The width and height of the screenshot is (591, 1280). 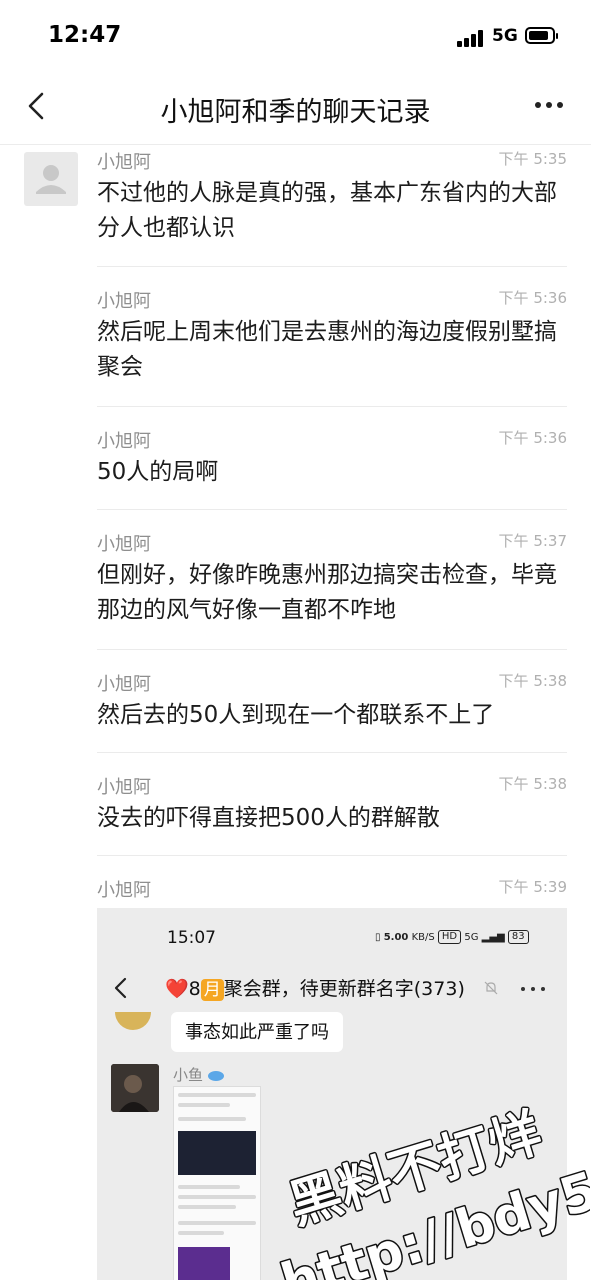 What do you see at coordinates (550, 106) in the screenshot?
I see `more-button` at bounding box center [550, 106].